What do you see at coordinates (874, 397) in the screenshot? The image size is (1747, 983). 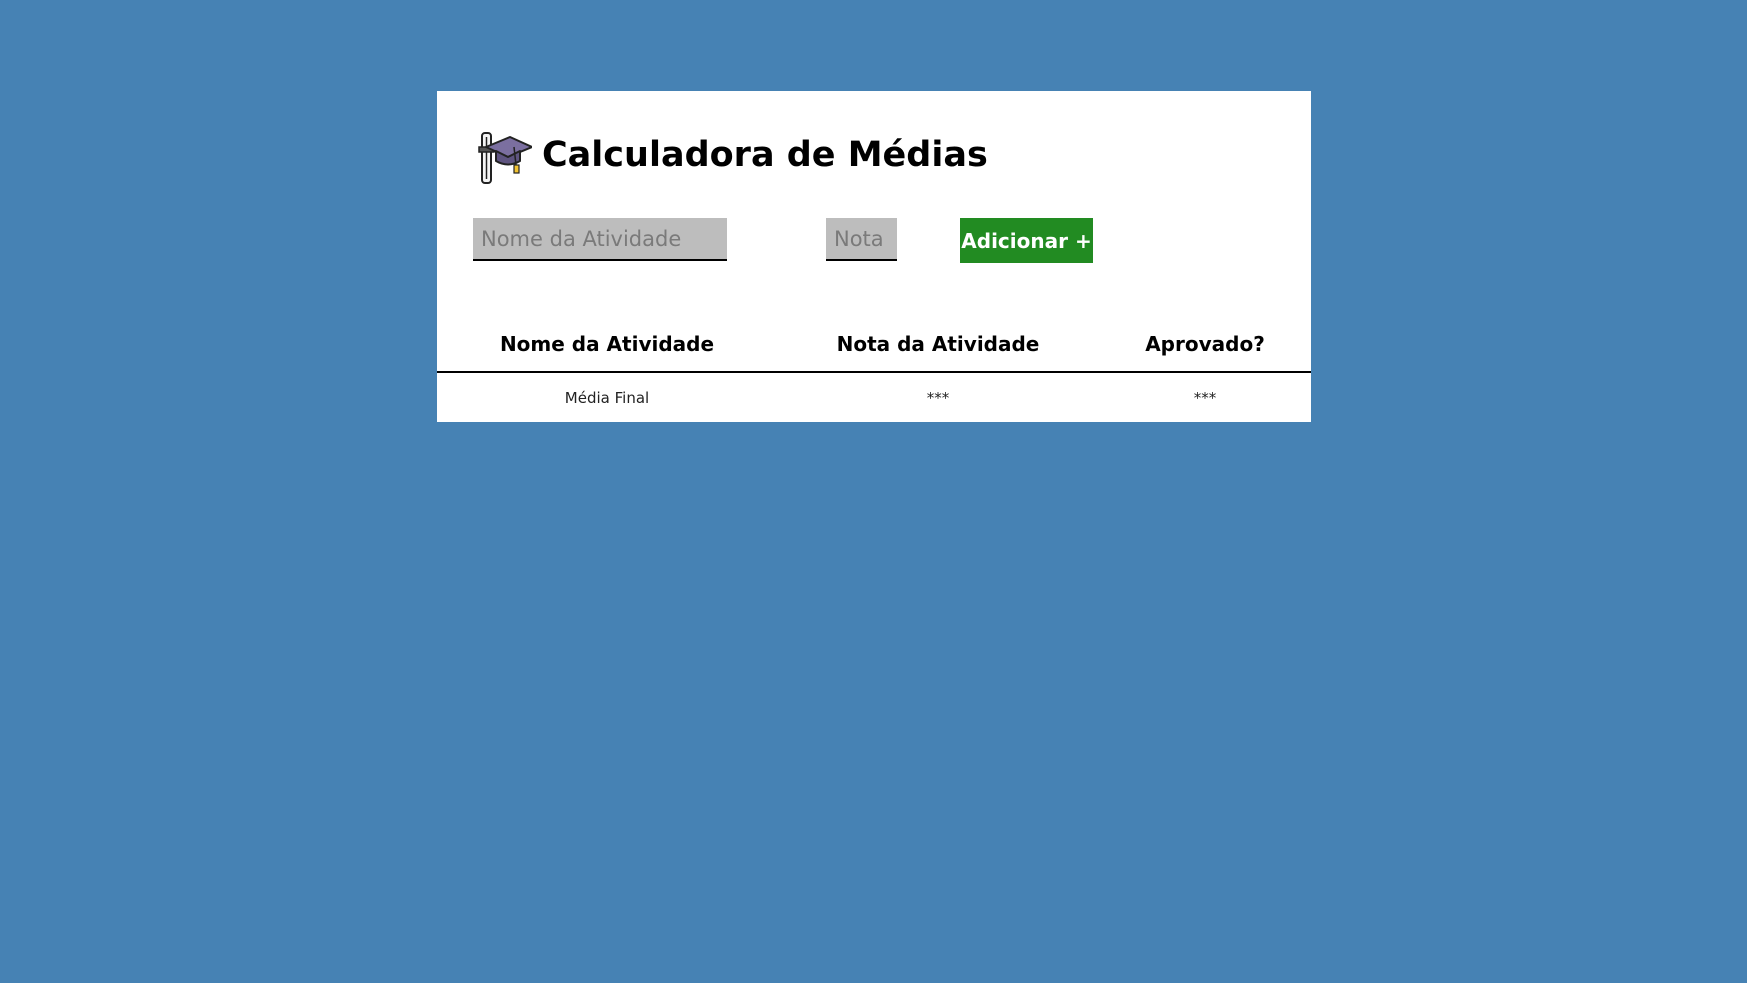 I see `final-average-row: Média Final *** ***` at bounding box center [874, 397].